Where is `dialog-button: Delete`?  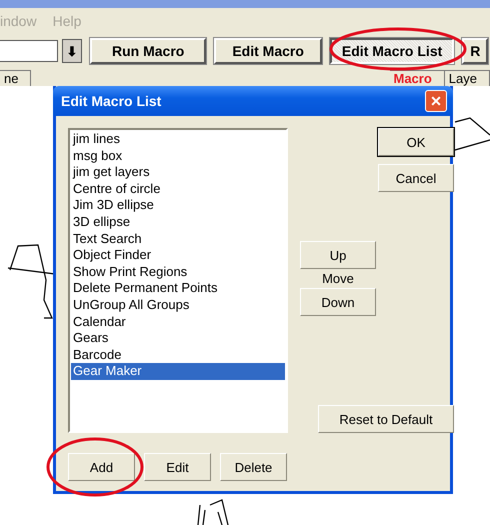
dialog-button: Delete is located at coordinates (253, 467).